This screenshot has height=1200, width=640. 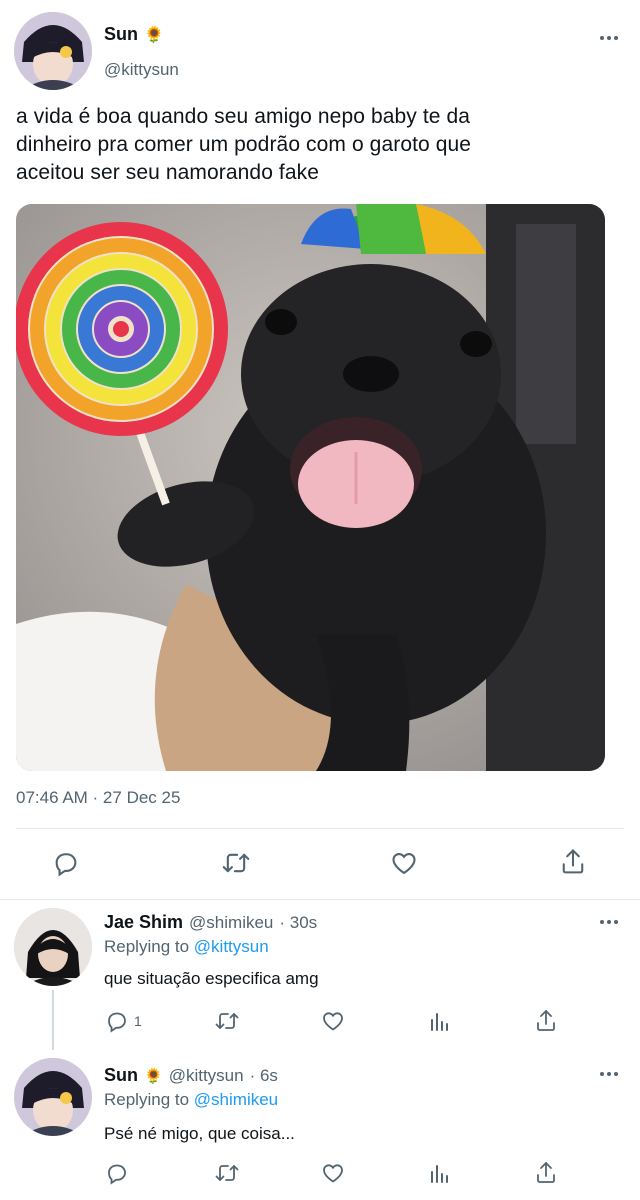 I want to click on reply-header: Sun 🌻 @kittysun · 6s, so click(x=191, y=1075).